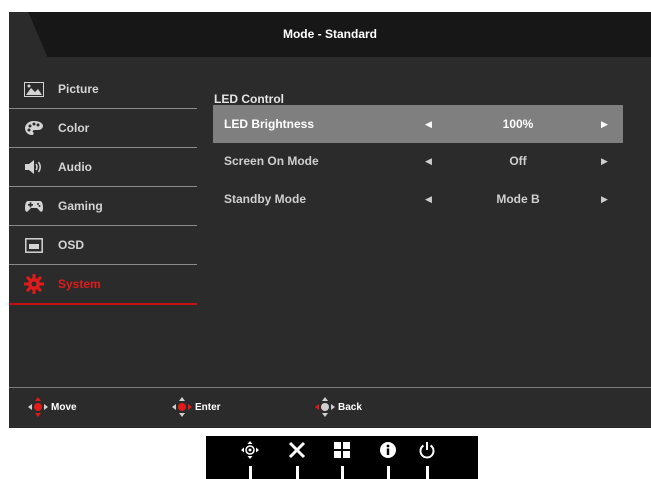 Image resolution: width=651 pixels, height=479 pixels. I want to click on setting-row-screen-on-mode: Screen On Mode ◀ Off ▶, so click(418, 161).